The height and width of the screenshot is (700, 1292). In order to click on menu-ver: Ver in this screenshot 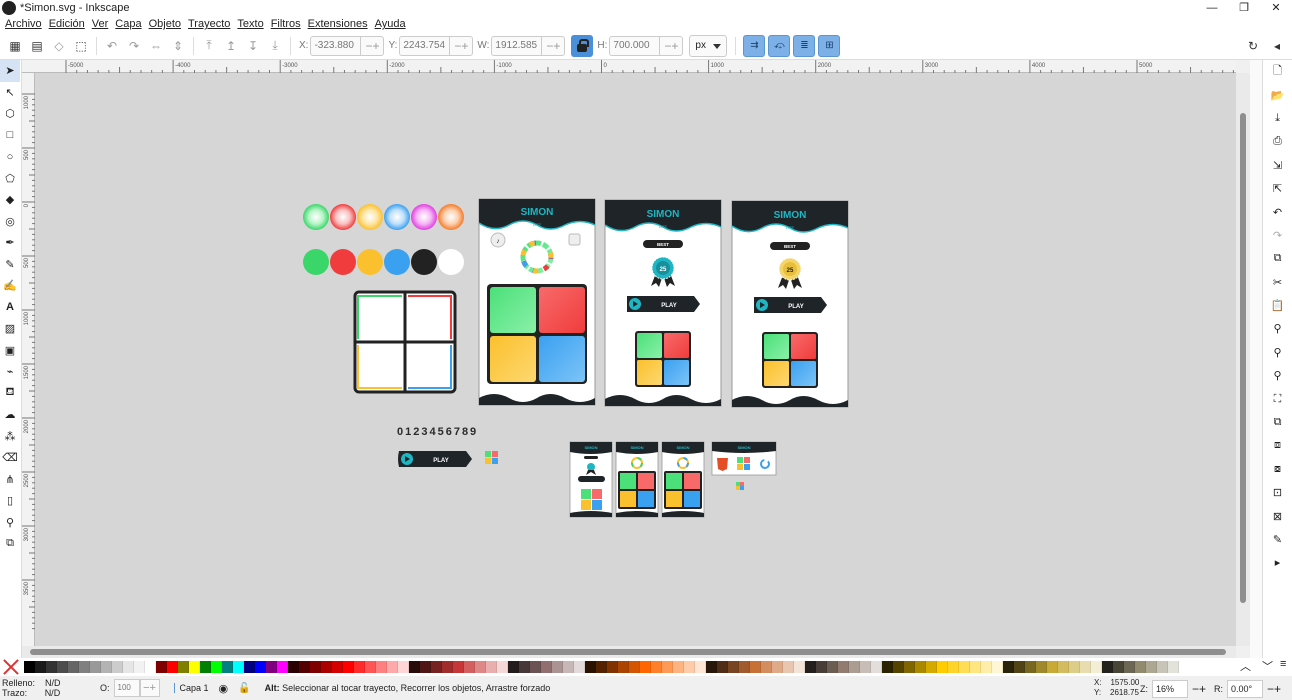, I will do `click(100, 24)`.